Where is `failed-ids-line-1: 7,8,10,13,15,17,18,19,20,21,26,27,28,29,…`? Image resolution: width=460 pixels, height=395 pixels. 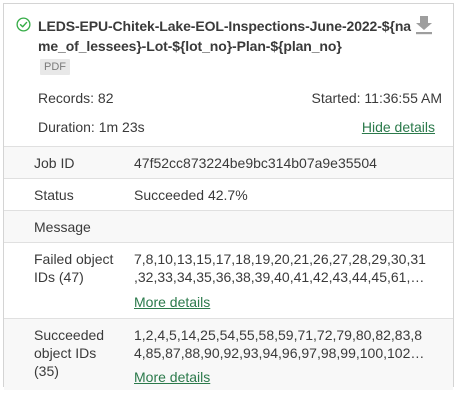
failed-ids-line-1: 7,8,10,13,15,17,18,19,20,21,26,27,28,29,… is located at coordinates (280, 259).